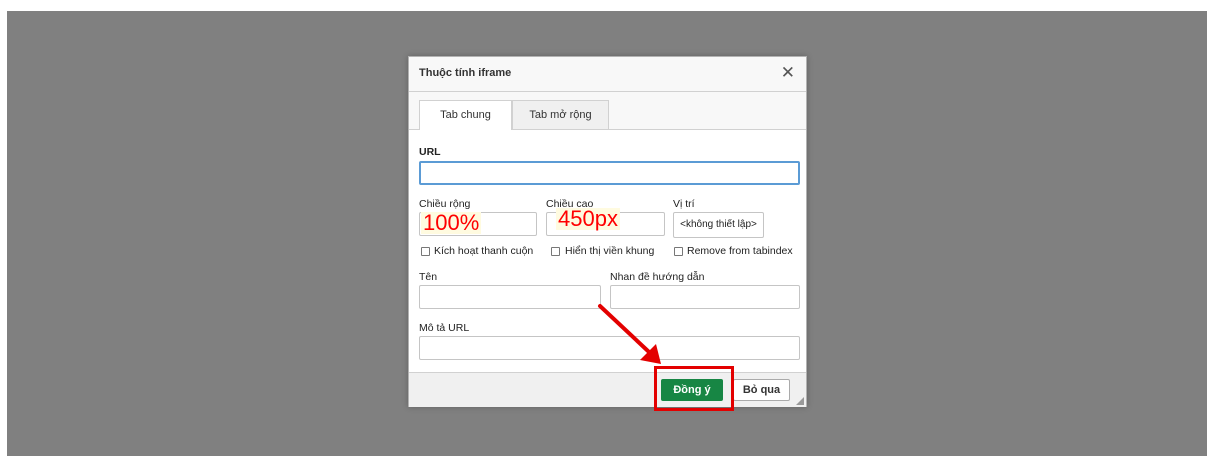  What do you see at coordinates (694, 388) in the screenshot?
I see `ok-button-highlight` at bounding box center [694, 388].